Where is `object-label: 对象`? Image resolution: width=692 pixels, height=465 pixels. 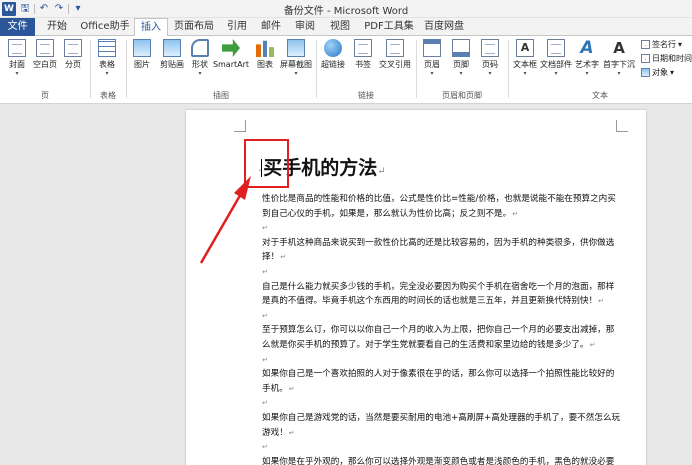
object-label: 对象 is located at coordinates (660, 72).